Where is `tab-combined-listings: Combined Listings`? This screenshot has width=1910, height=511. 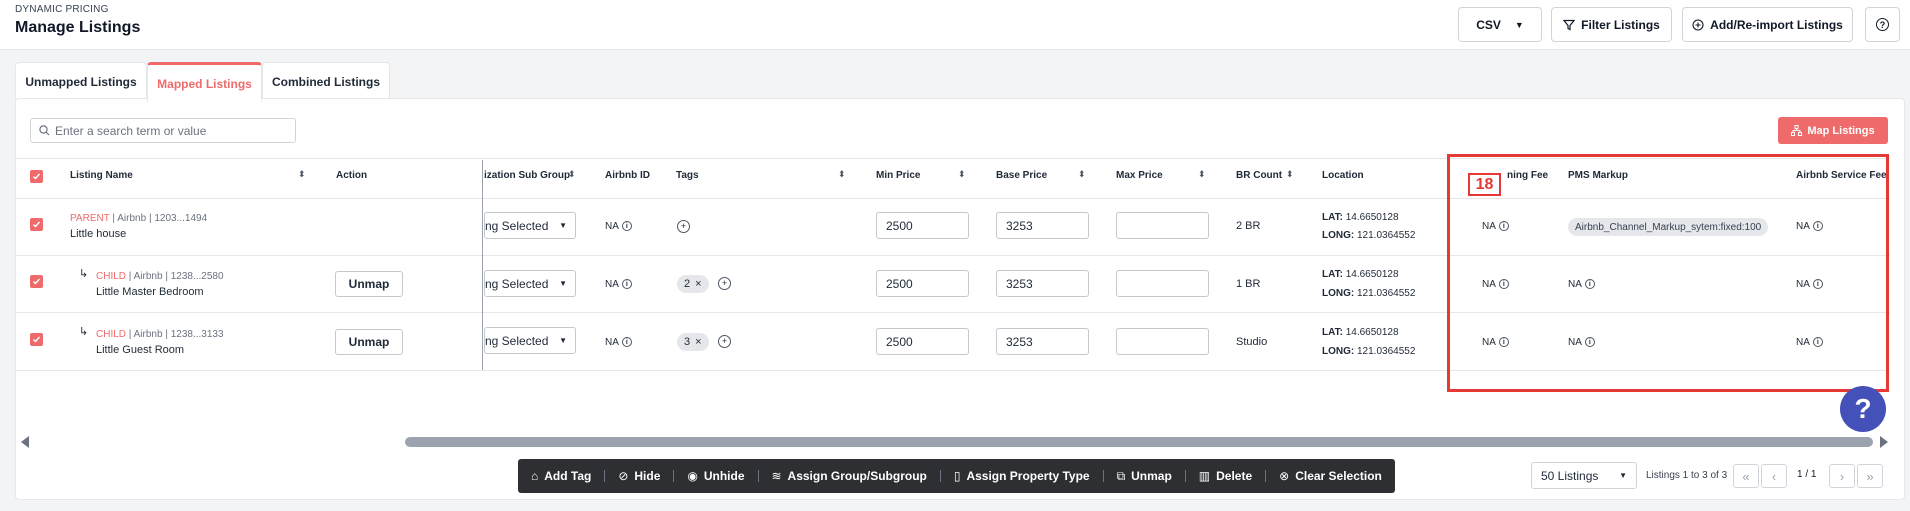
tab-combined-listings: Combined Listings is located at coordinates (326, 81).